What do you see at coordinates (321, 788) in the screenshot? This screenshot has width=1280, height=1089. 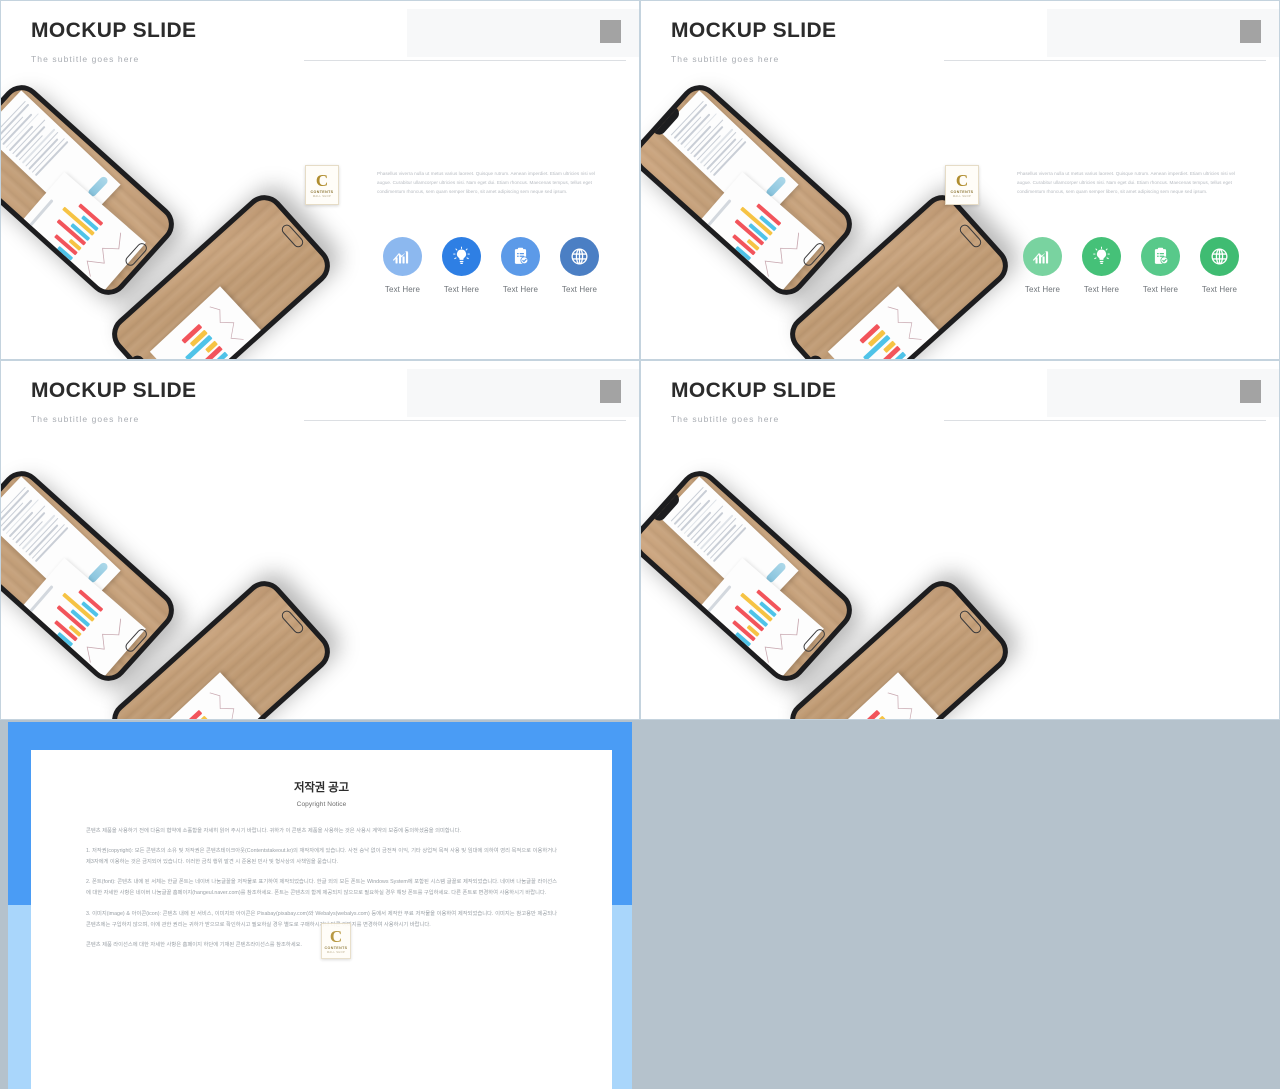 I see `copyright-title-ko: 저작권 공고` at bounding box center [321, 788].